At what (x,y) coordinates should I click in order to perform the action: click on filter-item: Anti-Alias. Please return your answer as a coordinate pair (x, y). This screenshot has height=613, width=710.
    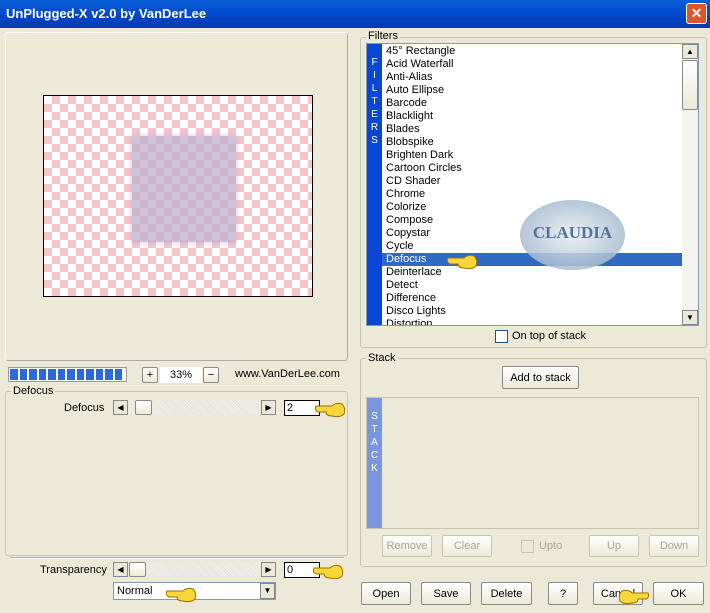
    Looking at the image, I should click on (532, 77).